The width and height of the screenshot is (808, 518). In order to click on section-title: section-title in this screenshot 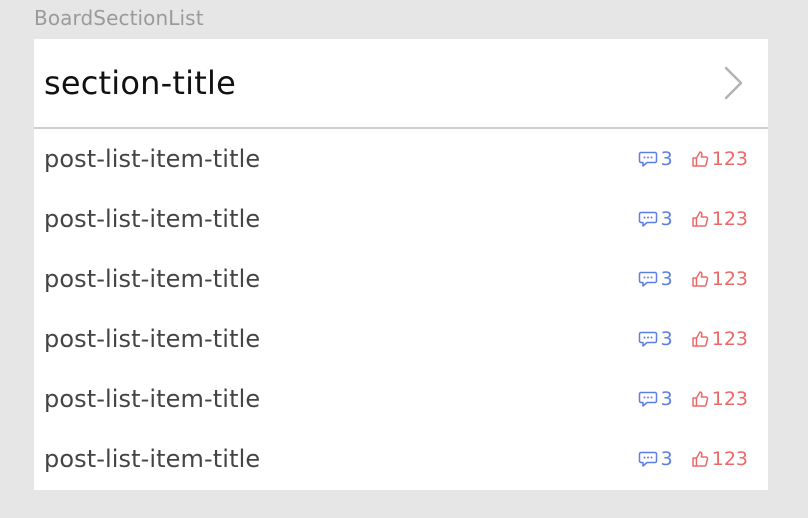, I will do `click(140, 83)`.